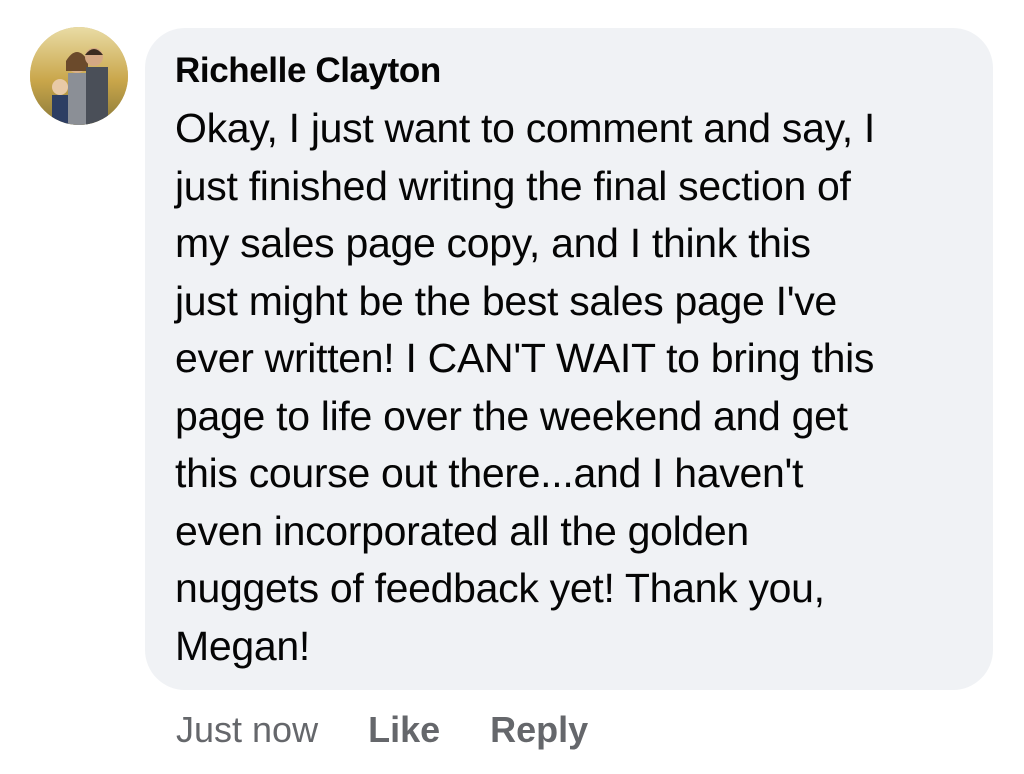 Image resolution: width=1024 pixels, height=774 pixels. Describe the element at coordinates (404, 730) in the screenshot. I see `like-button: Like` at that location.